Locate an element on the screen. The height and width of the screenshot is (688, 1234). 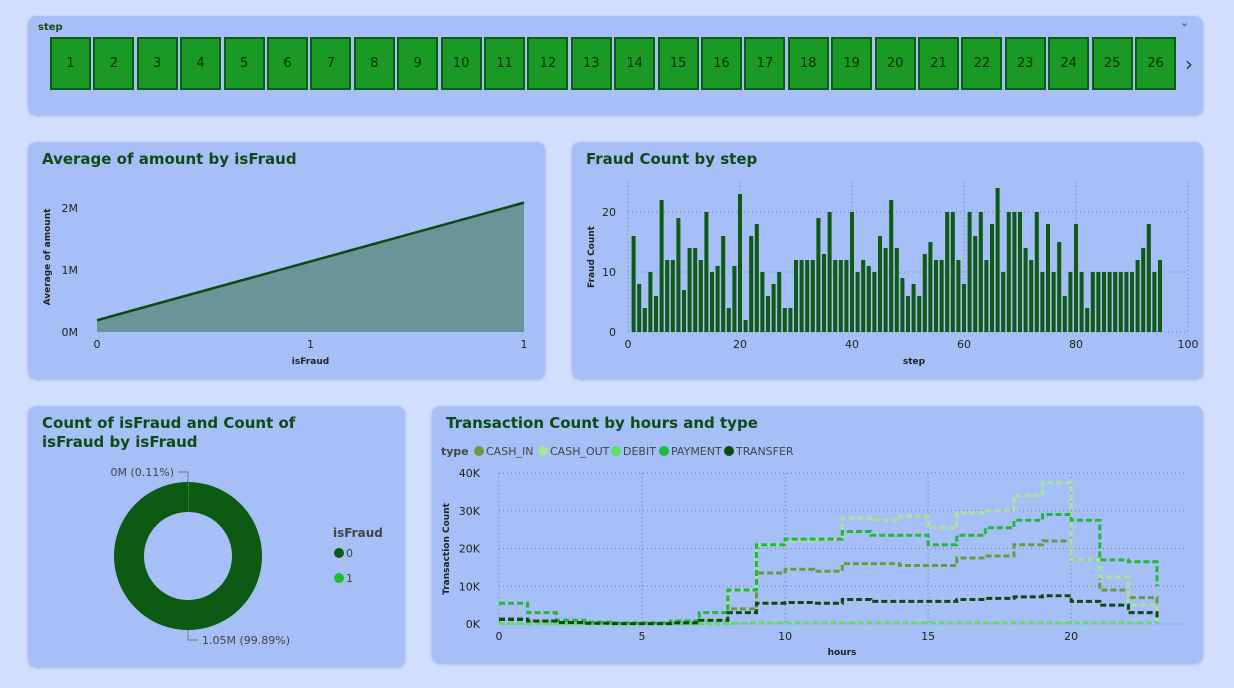
slicer-tile: 3 is located at coordinates (157, 63).